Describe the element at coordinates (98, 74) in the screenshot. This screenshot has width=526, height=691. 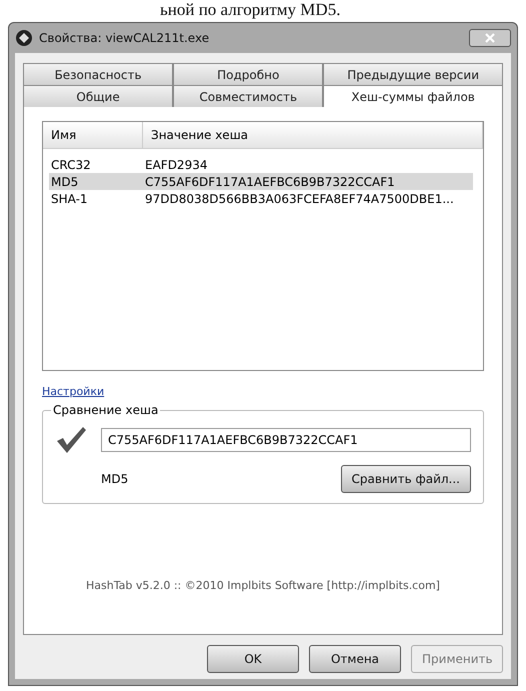
I see `tab: Безопасность` at that location.